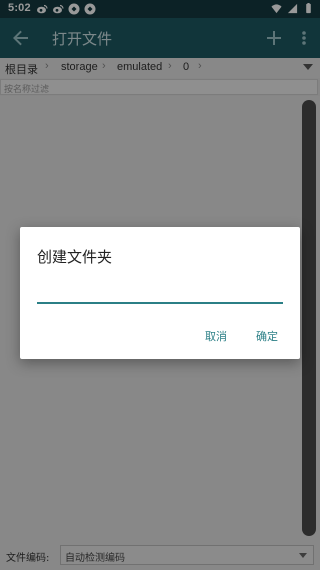 This screenshot has height=570, width=320. I want to click on folder-name-input, so click(160, 288).